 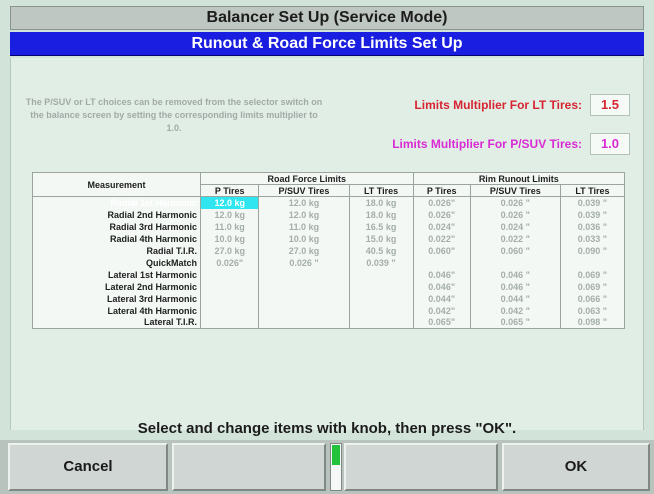 What do you see at coordinates (229, 250) in the screenshot?
I see `limit-cell-rf-p: 27.0 kg` at bounding box center [229, 250].